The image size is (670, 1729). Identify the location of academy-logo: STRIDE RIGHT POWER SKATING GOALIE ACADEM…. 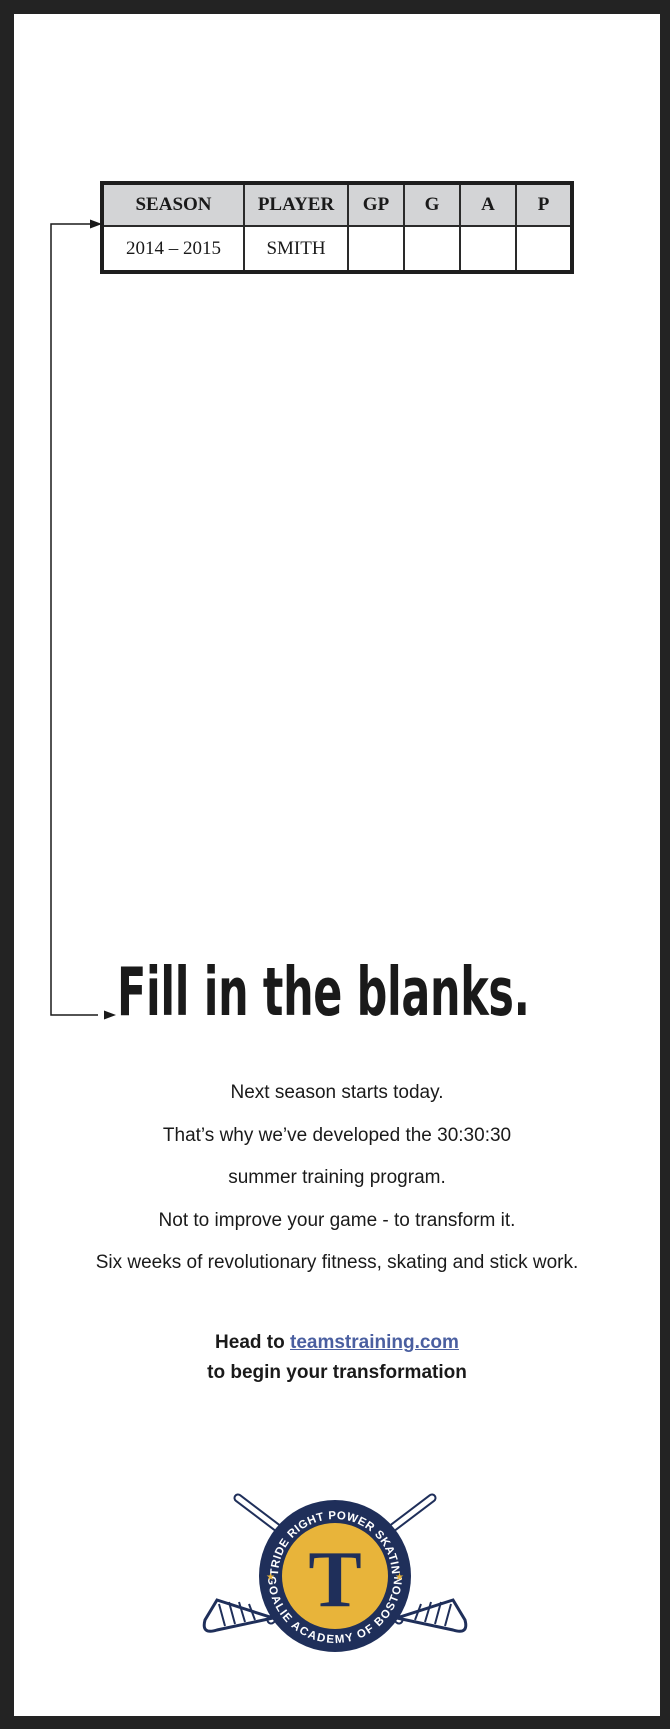
(331, 1566).